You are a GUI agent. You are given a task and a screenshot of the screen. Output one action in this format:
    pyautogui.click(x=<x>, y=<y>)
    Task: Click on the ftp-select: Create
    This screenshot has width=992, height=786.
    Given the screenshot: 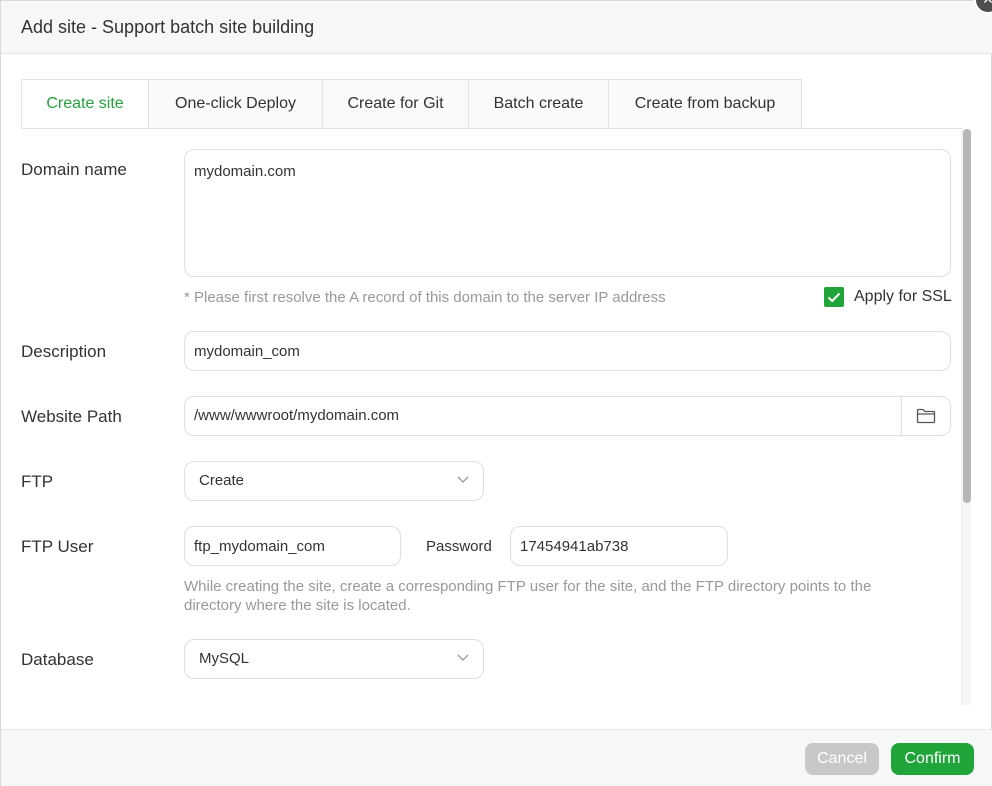 What is the action you would take?
    pyautogui.click(x=334, y=481)
    